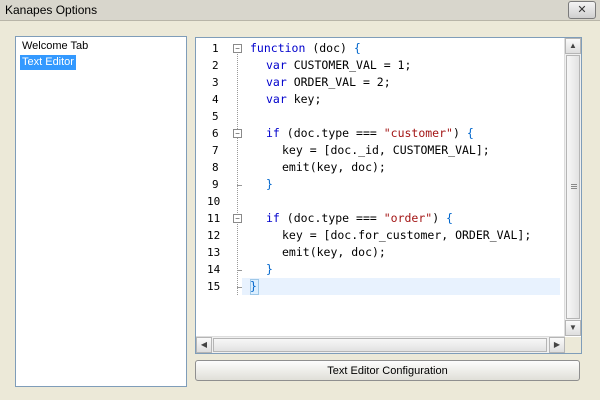  I want to click on code-token: var key;, so click(294, 99).